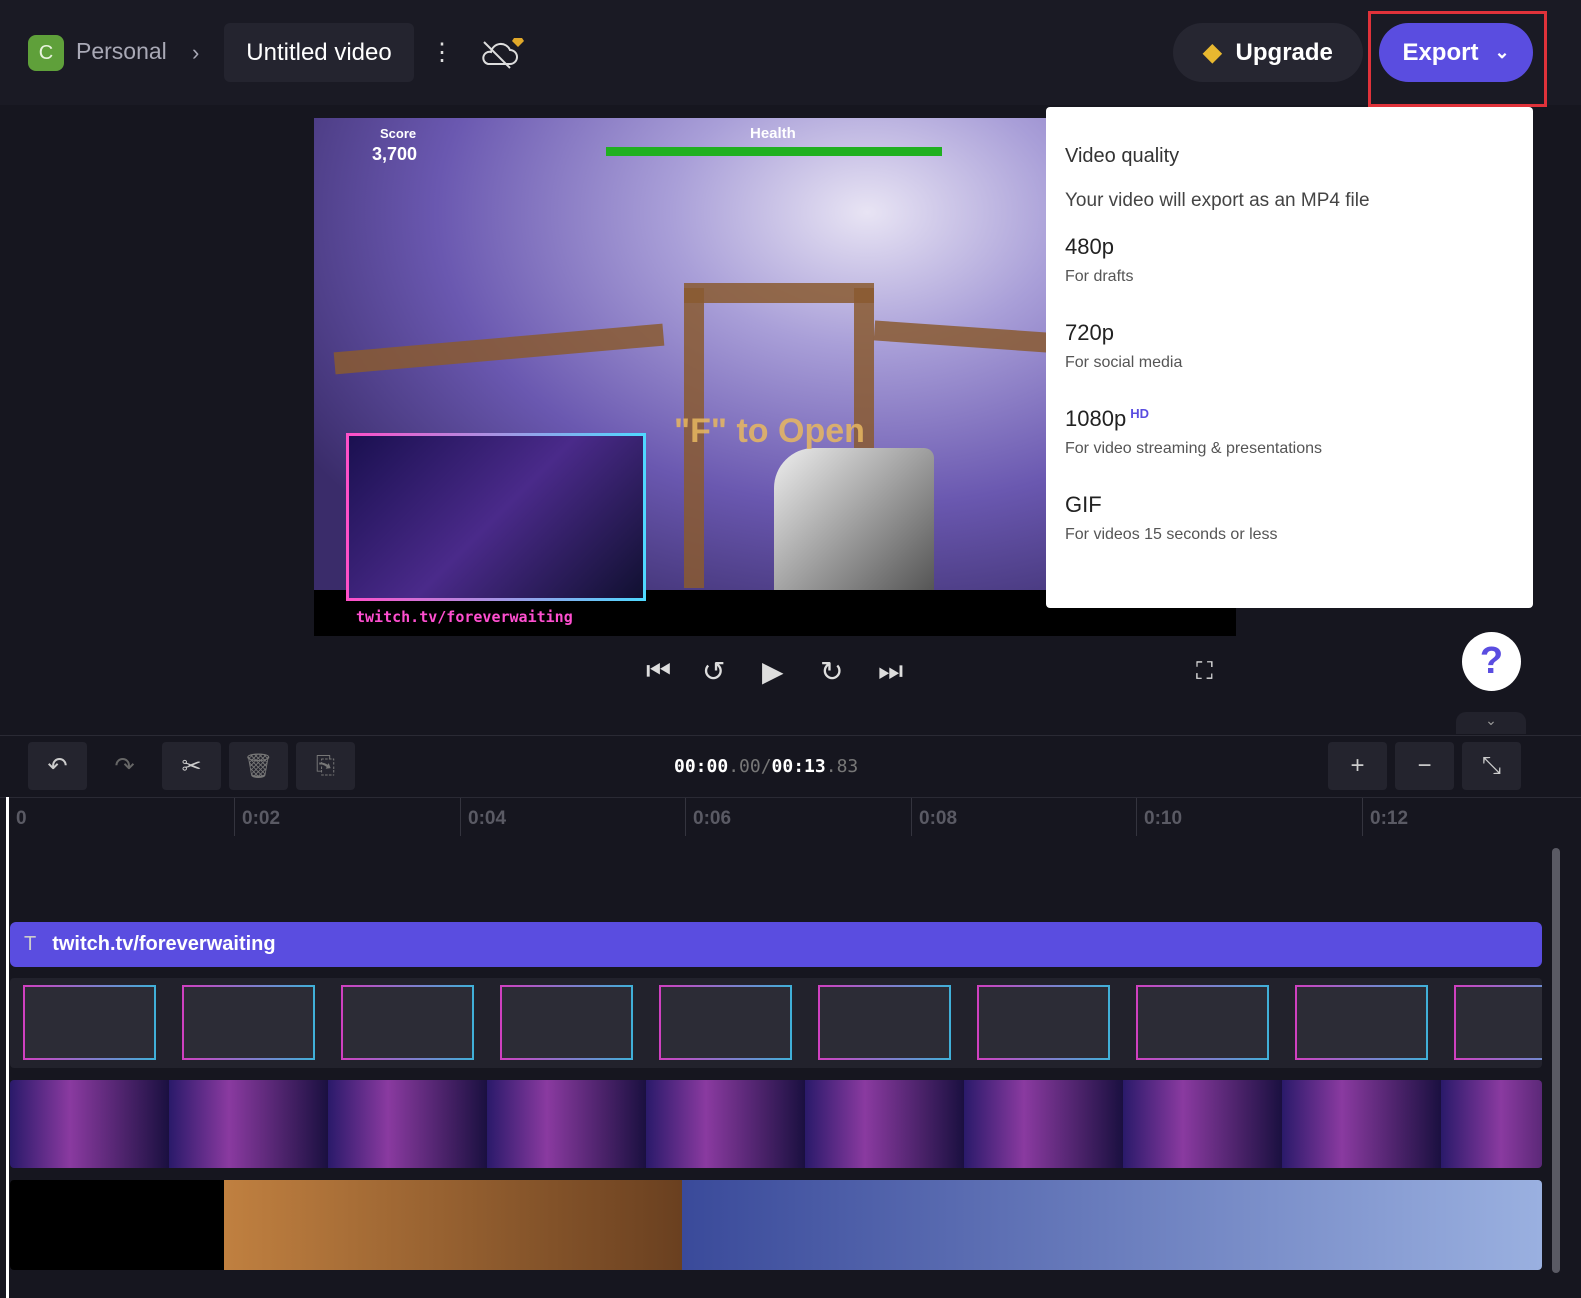 This screenshot has height=1298, width=1581. What do you see at coordinates (1122, 156) in the screenshot?
I see `dropdown-title: Video quality` at bounding box center [1122, 156].